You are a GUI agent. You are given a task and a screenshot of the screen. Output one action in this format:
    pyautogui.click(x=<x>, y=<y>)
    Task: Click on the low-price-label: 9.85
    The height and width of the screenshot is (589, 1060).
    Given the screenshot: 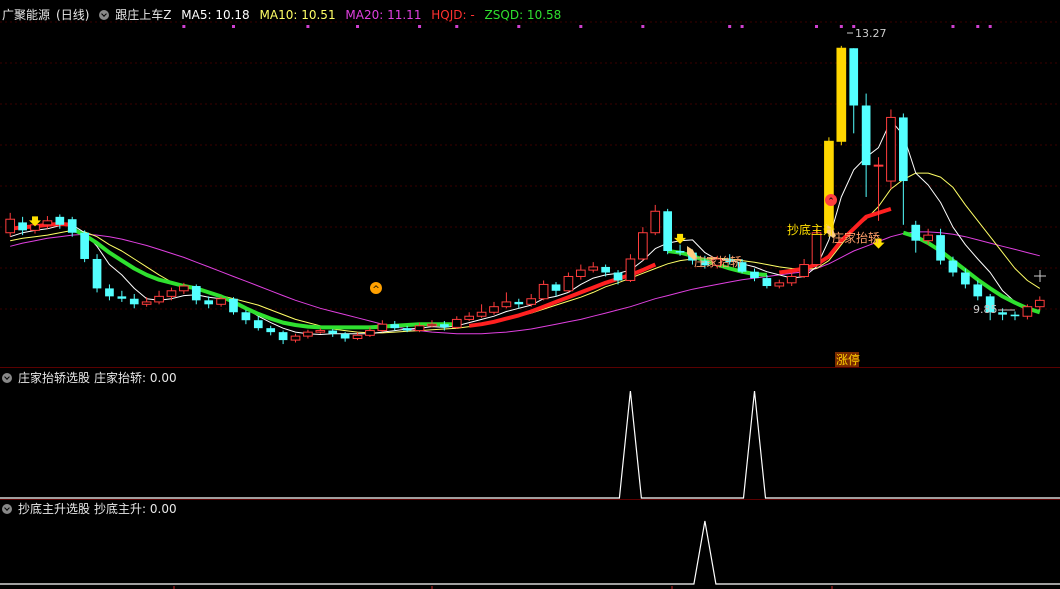 What is the action you would take?
    pyautogui.click(x=985, y=309)
    